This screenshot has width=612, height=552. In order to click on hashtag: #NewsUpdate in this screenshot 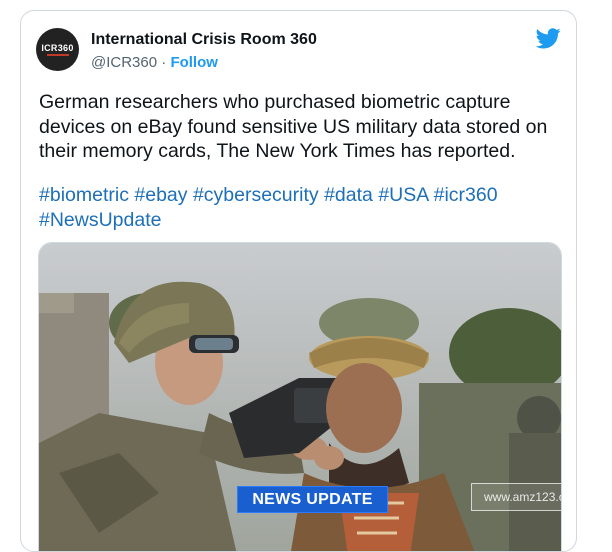, I will do `click(100, 220)`.